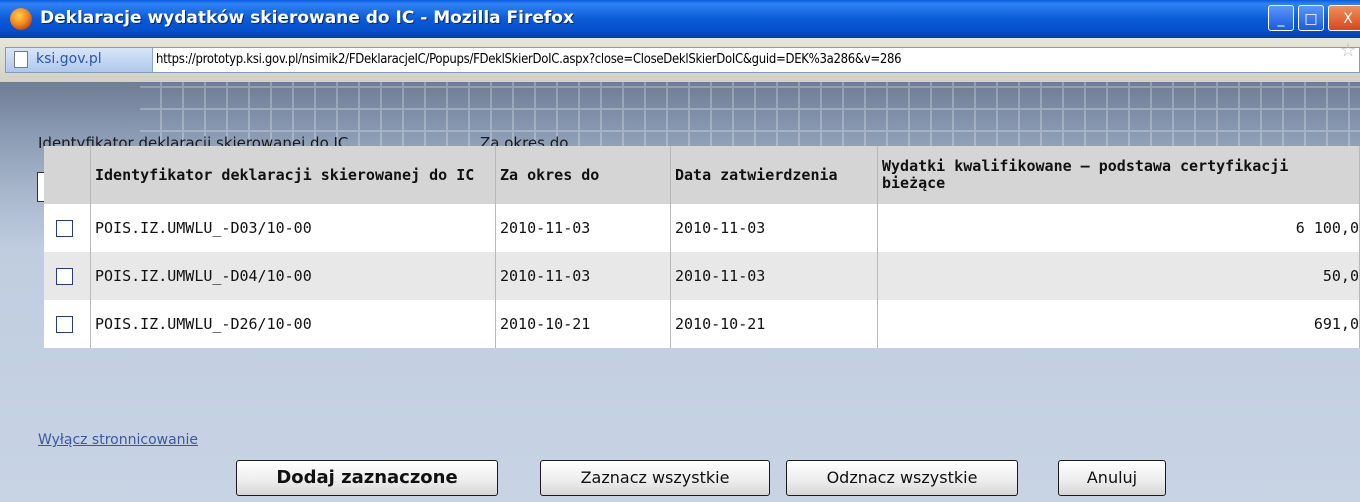 The height and width of the screenshot is (502, 1360). I want to click on row-expenses: 6 100,0, so click(1118, 228).